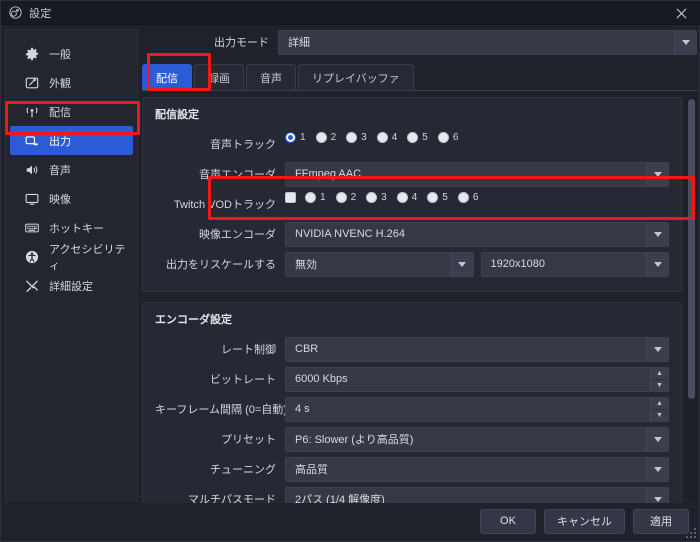 The width and height of the screenshot is (700, 542). Describe the element at coordinates (224, 205) in the screenshot. I see `twitch-vod-track-label: Twitch VODトラック` at that location.